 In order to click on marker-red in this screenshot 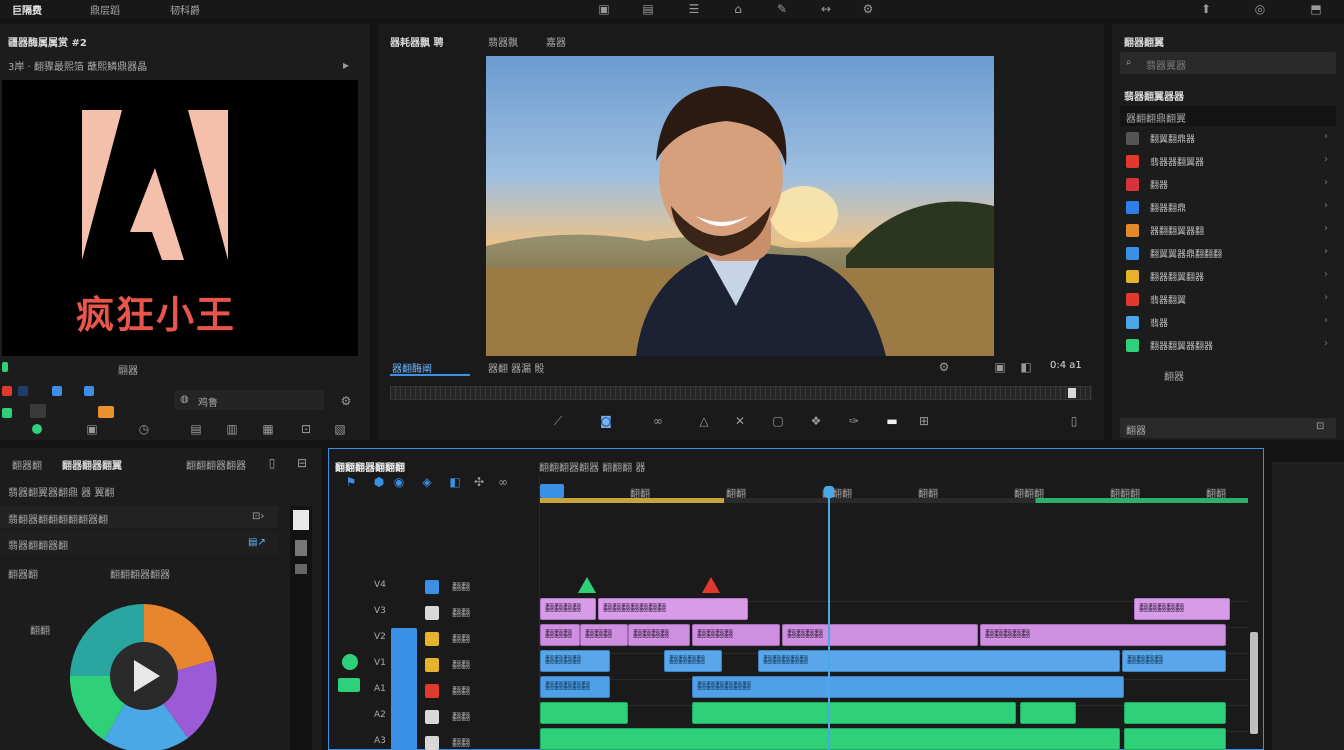, I will do `click(711, 585)`.